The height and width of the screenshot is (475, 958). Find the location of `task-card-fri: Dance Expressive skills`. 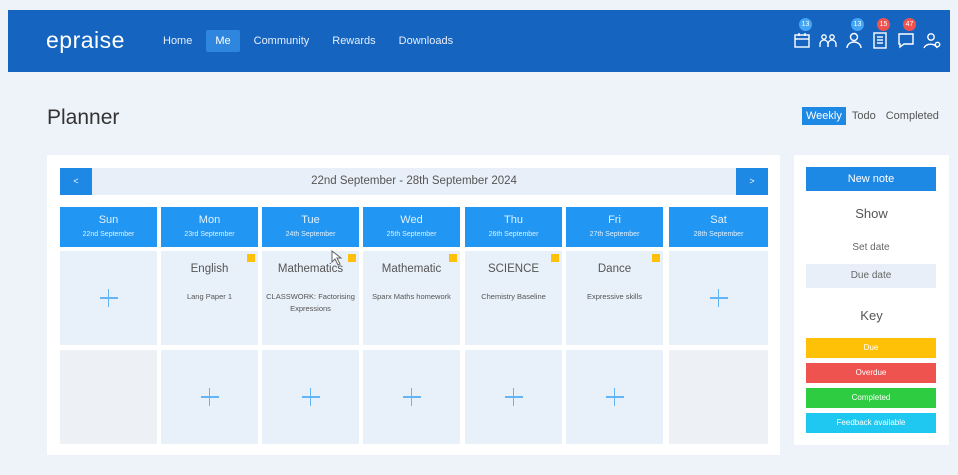

task-card-fri: Dance Expressive skills is located at coordinates (614, 298).